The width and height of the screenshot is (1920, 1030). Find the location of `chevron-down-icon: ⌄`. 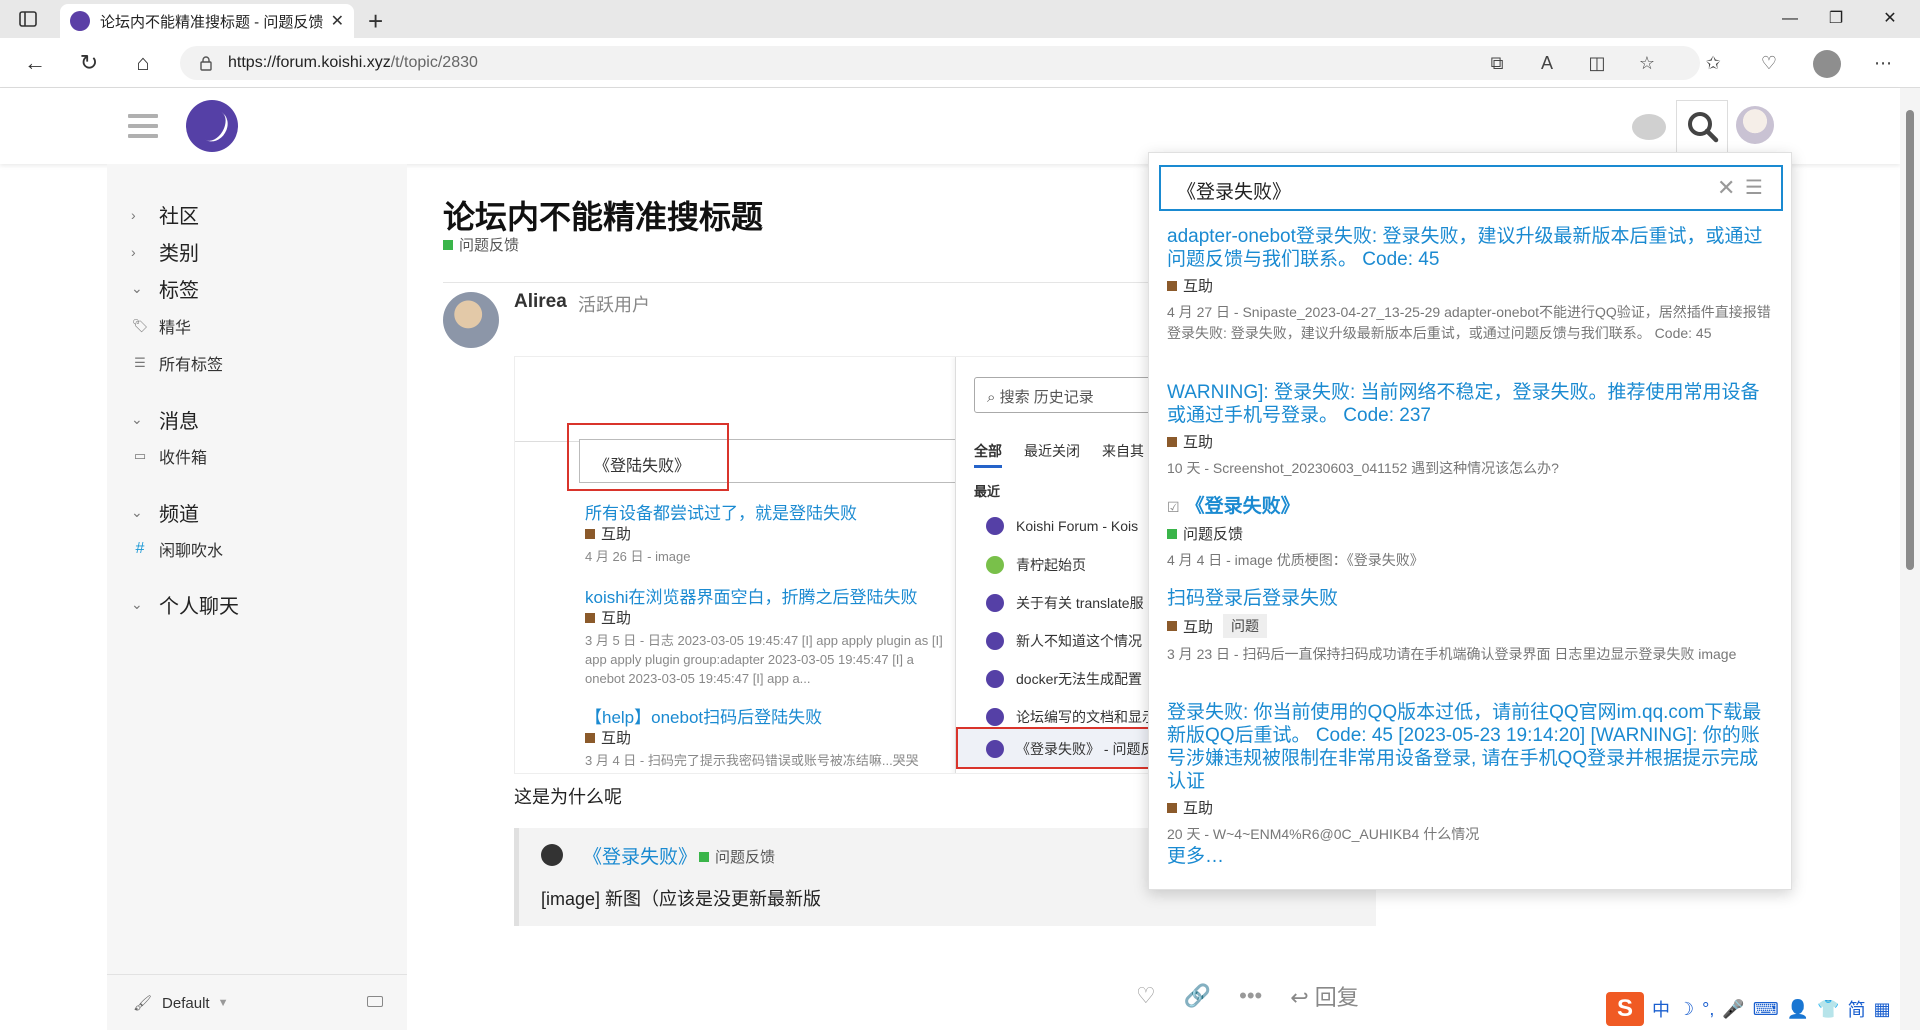

chevron-down-icon: ⌄ is located at coordinates (137, 604).